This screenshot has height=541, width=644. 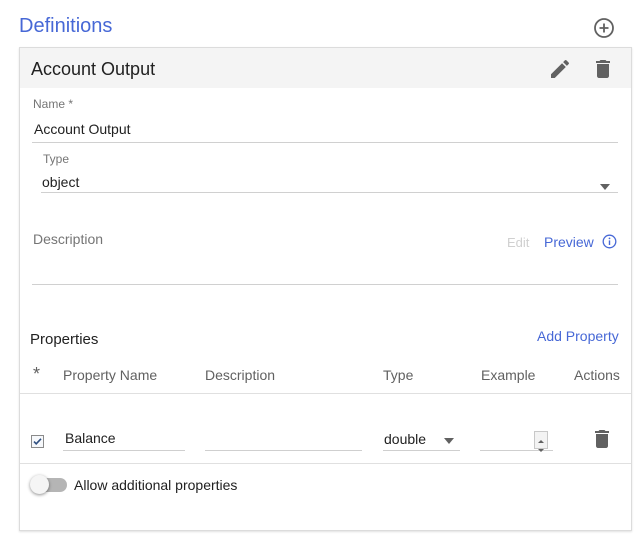 What do you see at coordinates (82, 129) in the screenshot?
I see `name-input: Account Output` at bounding box center [82, 129].